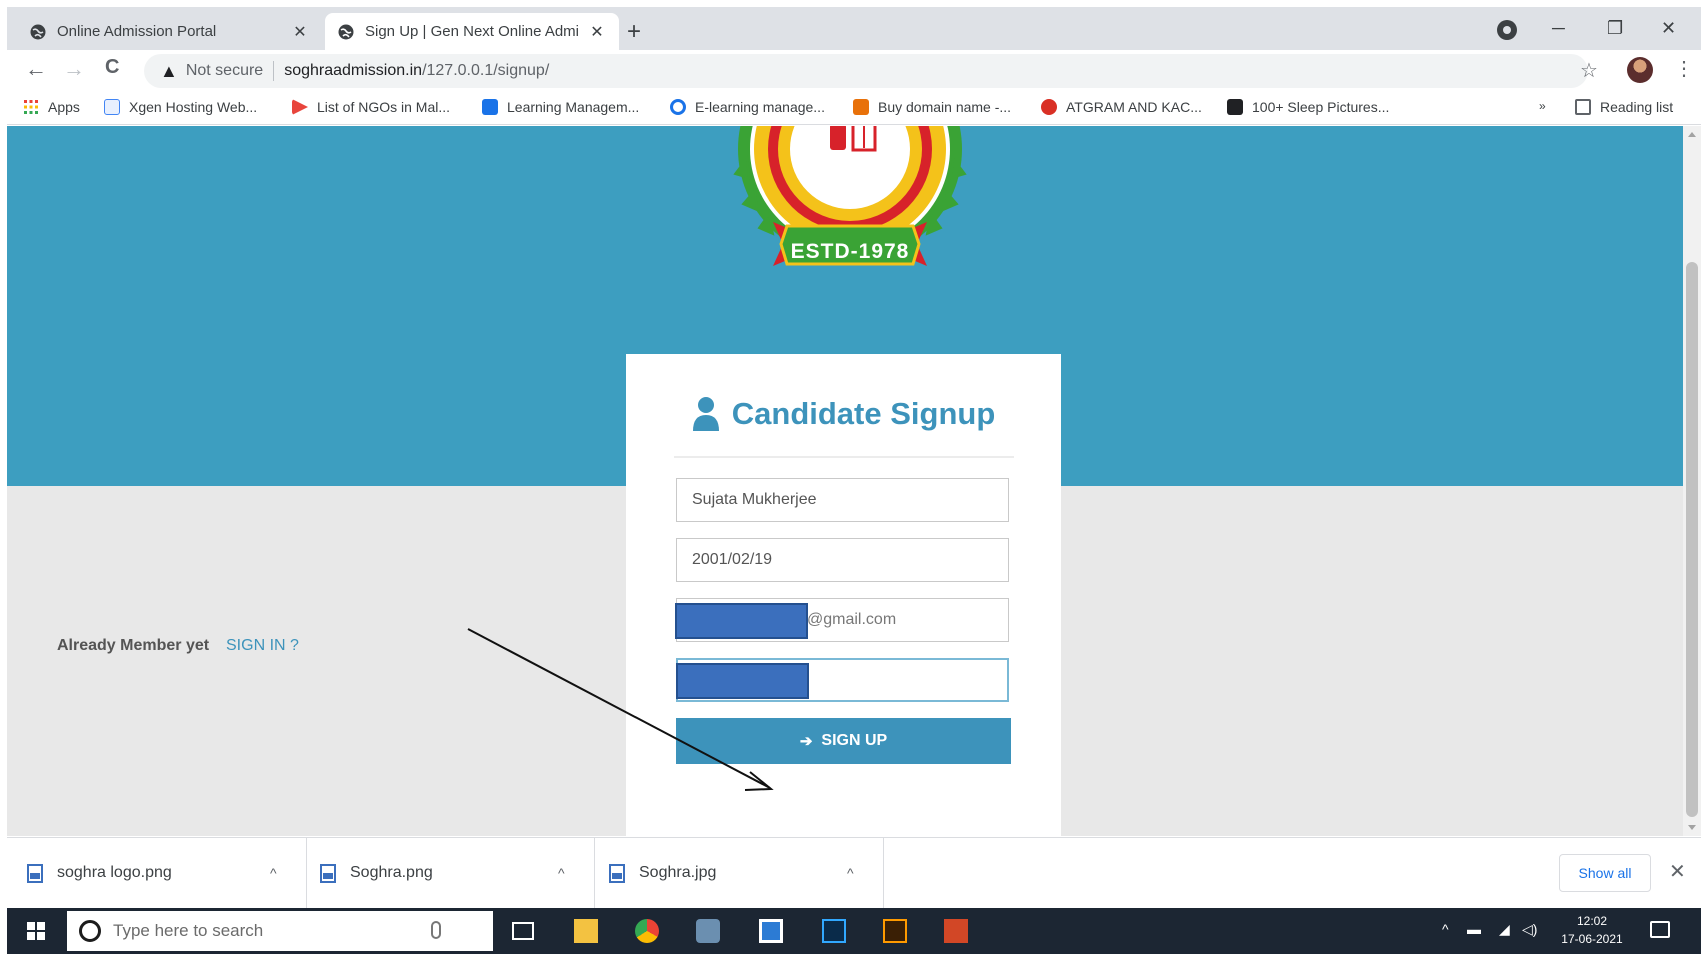 Image resolution: width=1701 pixels, height=954 pixels. Describe the element at coordinates (842, 560) in the screenshot. I see `dob-field: 2001/02/19` at that location.